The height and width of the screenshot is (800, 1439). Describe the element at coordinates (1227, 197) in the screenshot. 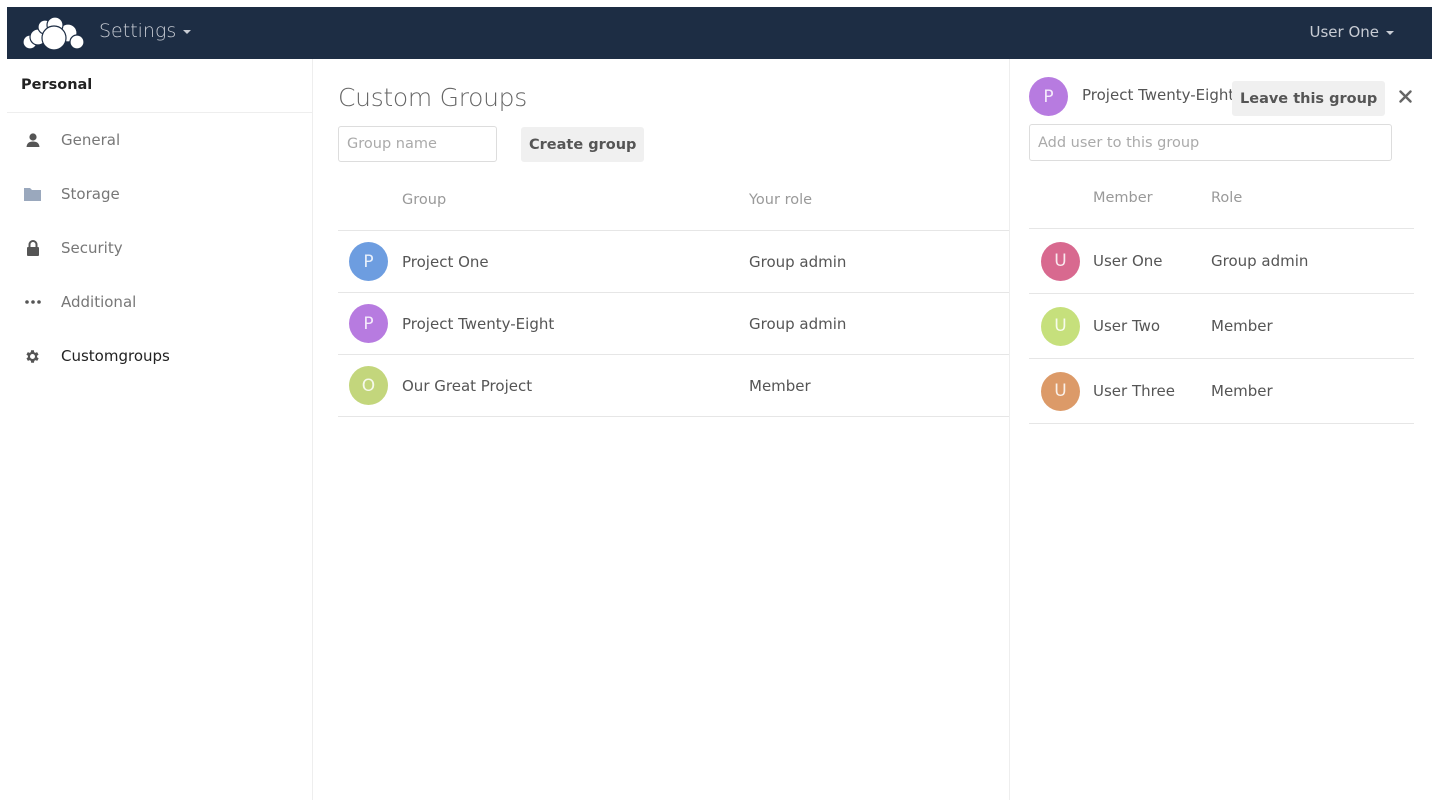

I see `column-header-role: Role` at that location.